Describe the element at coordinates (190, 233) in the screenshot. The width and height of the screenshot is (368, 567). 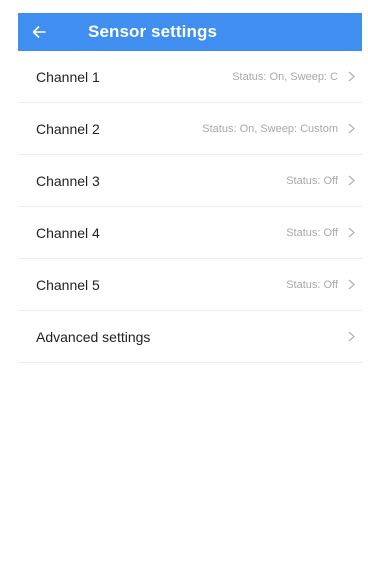
I see `settings-row-channel-4: Channel 4 Status: Off` at that location.